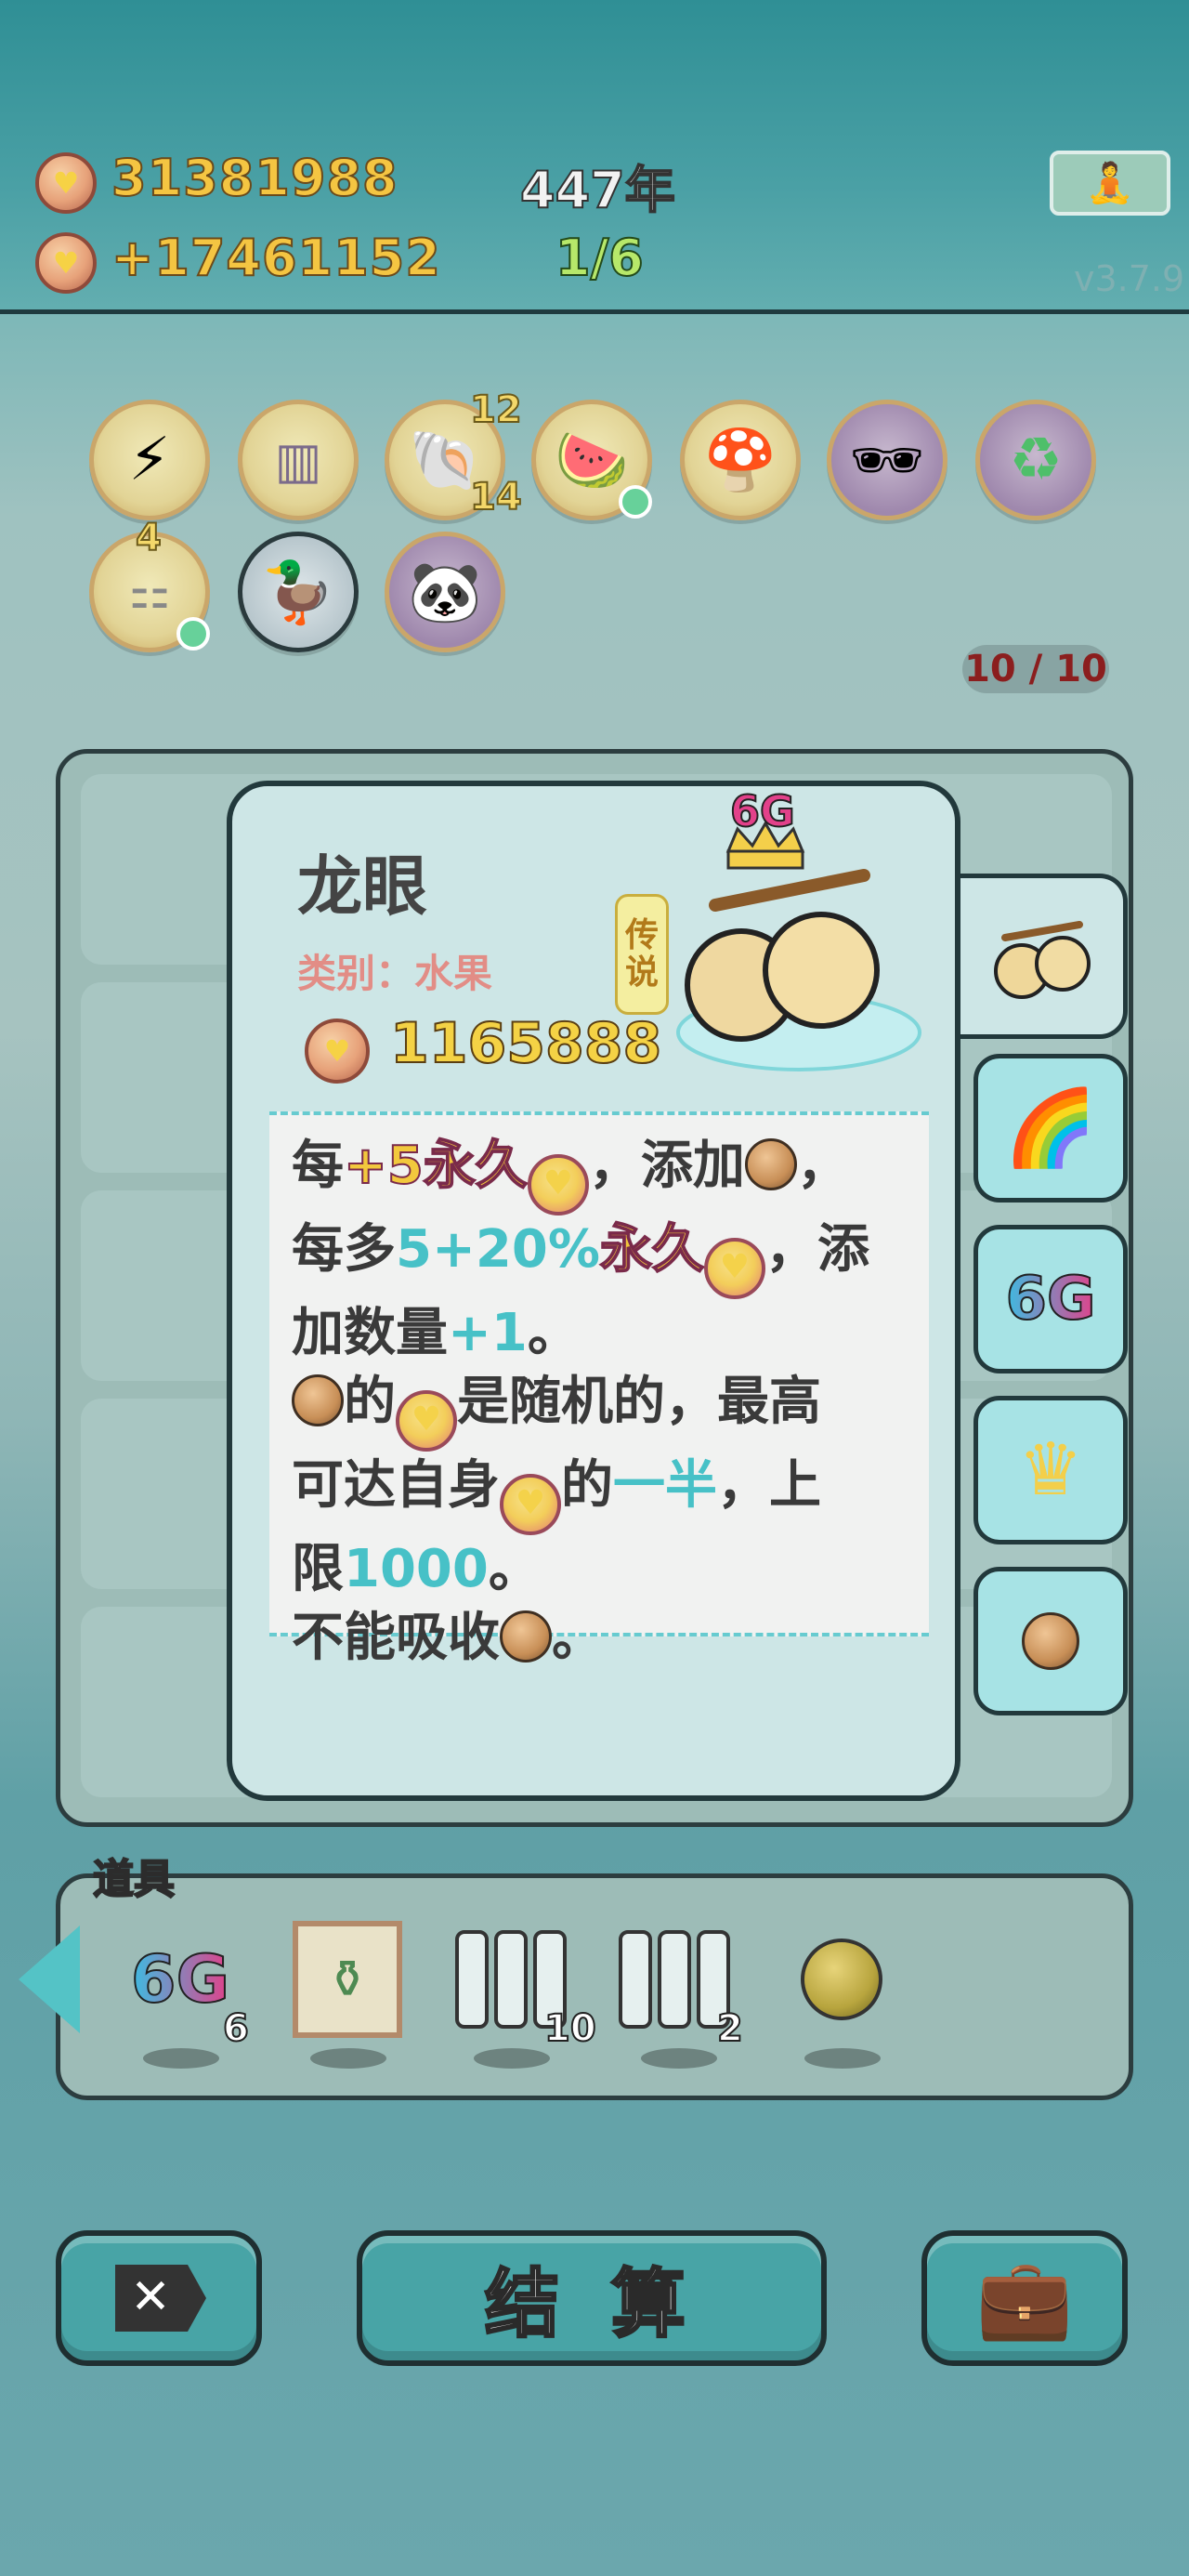 Image resolution: width=1189 pixels, height=2576 pixels. I want to click on delete-icon: ✕, so click(160, 2298).